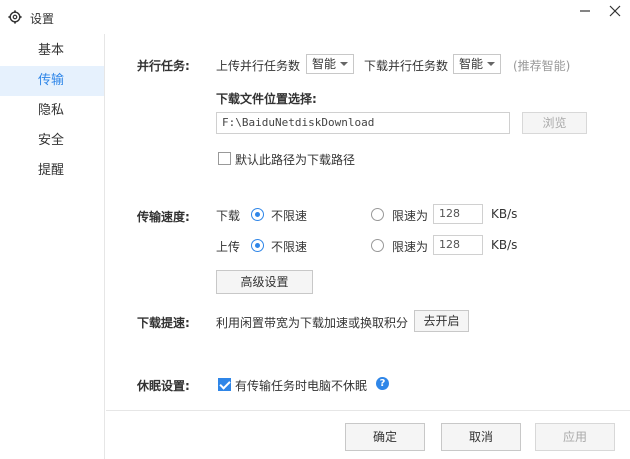 The height and width of the screenshot is (459, 630). Describe the element at coordinates (295, 160) in the screenshot. I see `default-path-label: 默认此路径为下载路径` at that location.